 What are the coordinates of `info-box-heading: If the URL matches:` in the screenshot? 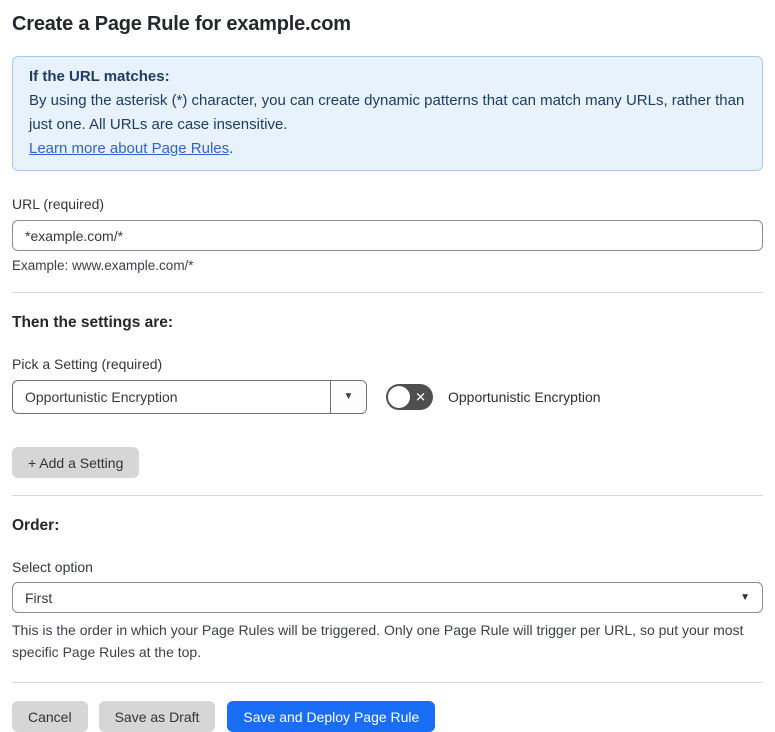 It's located at (99, 76).